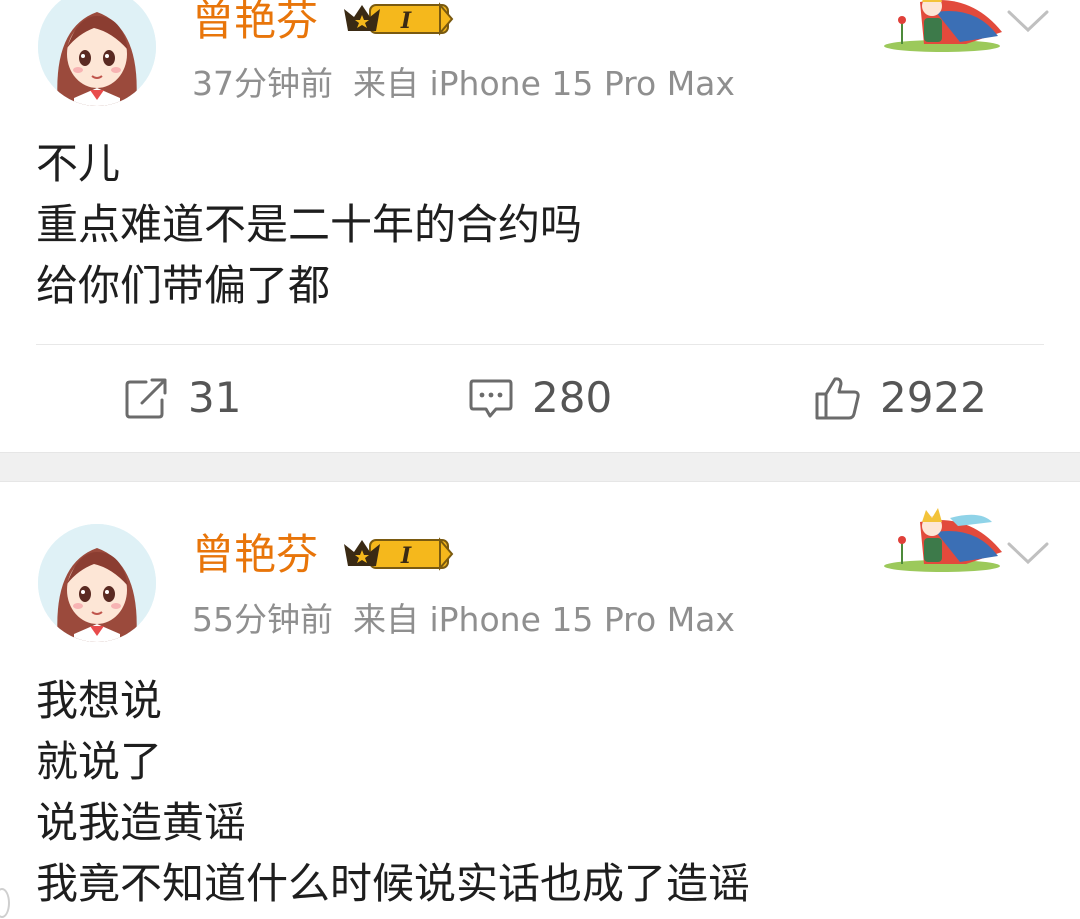 This screenshot has width=1080, height=919. I want to click on post-time: 55分钟前, so click(262, 619).